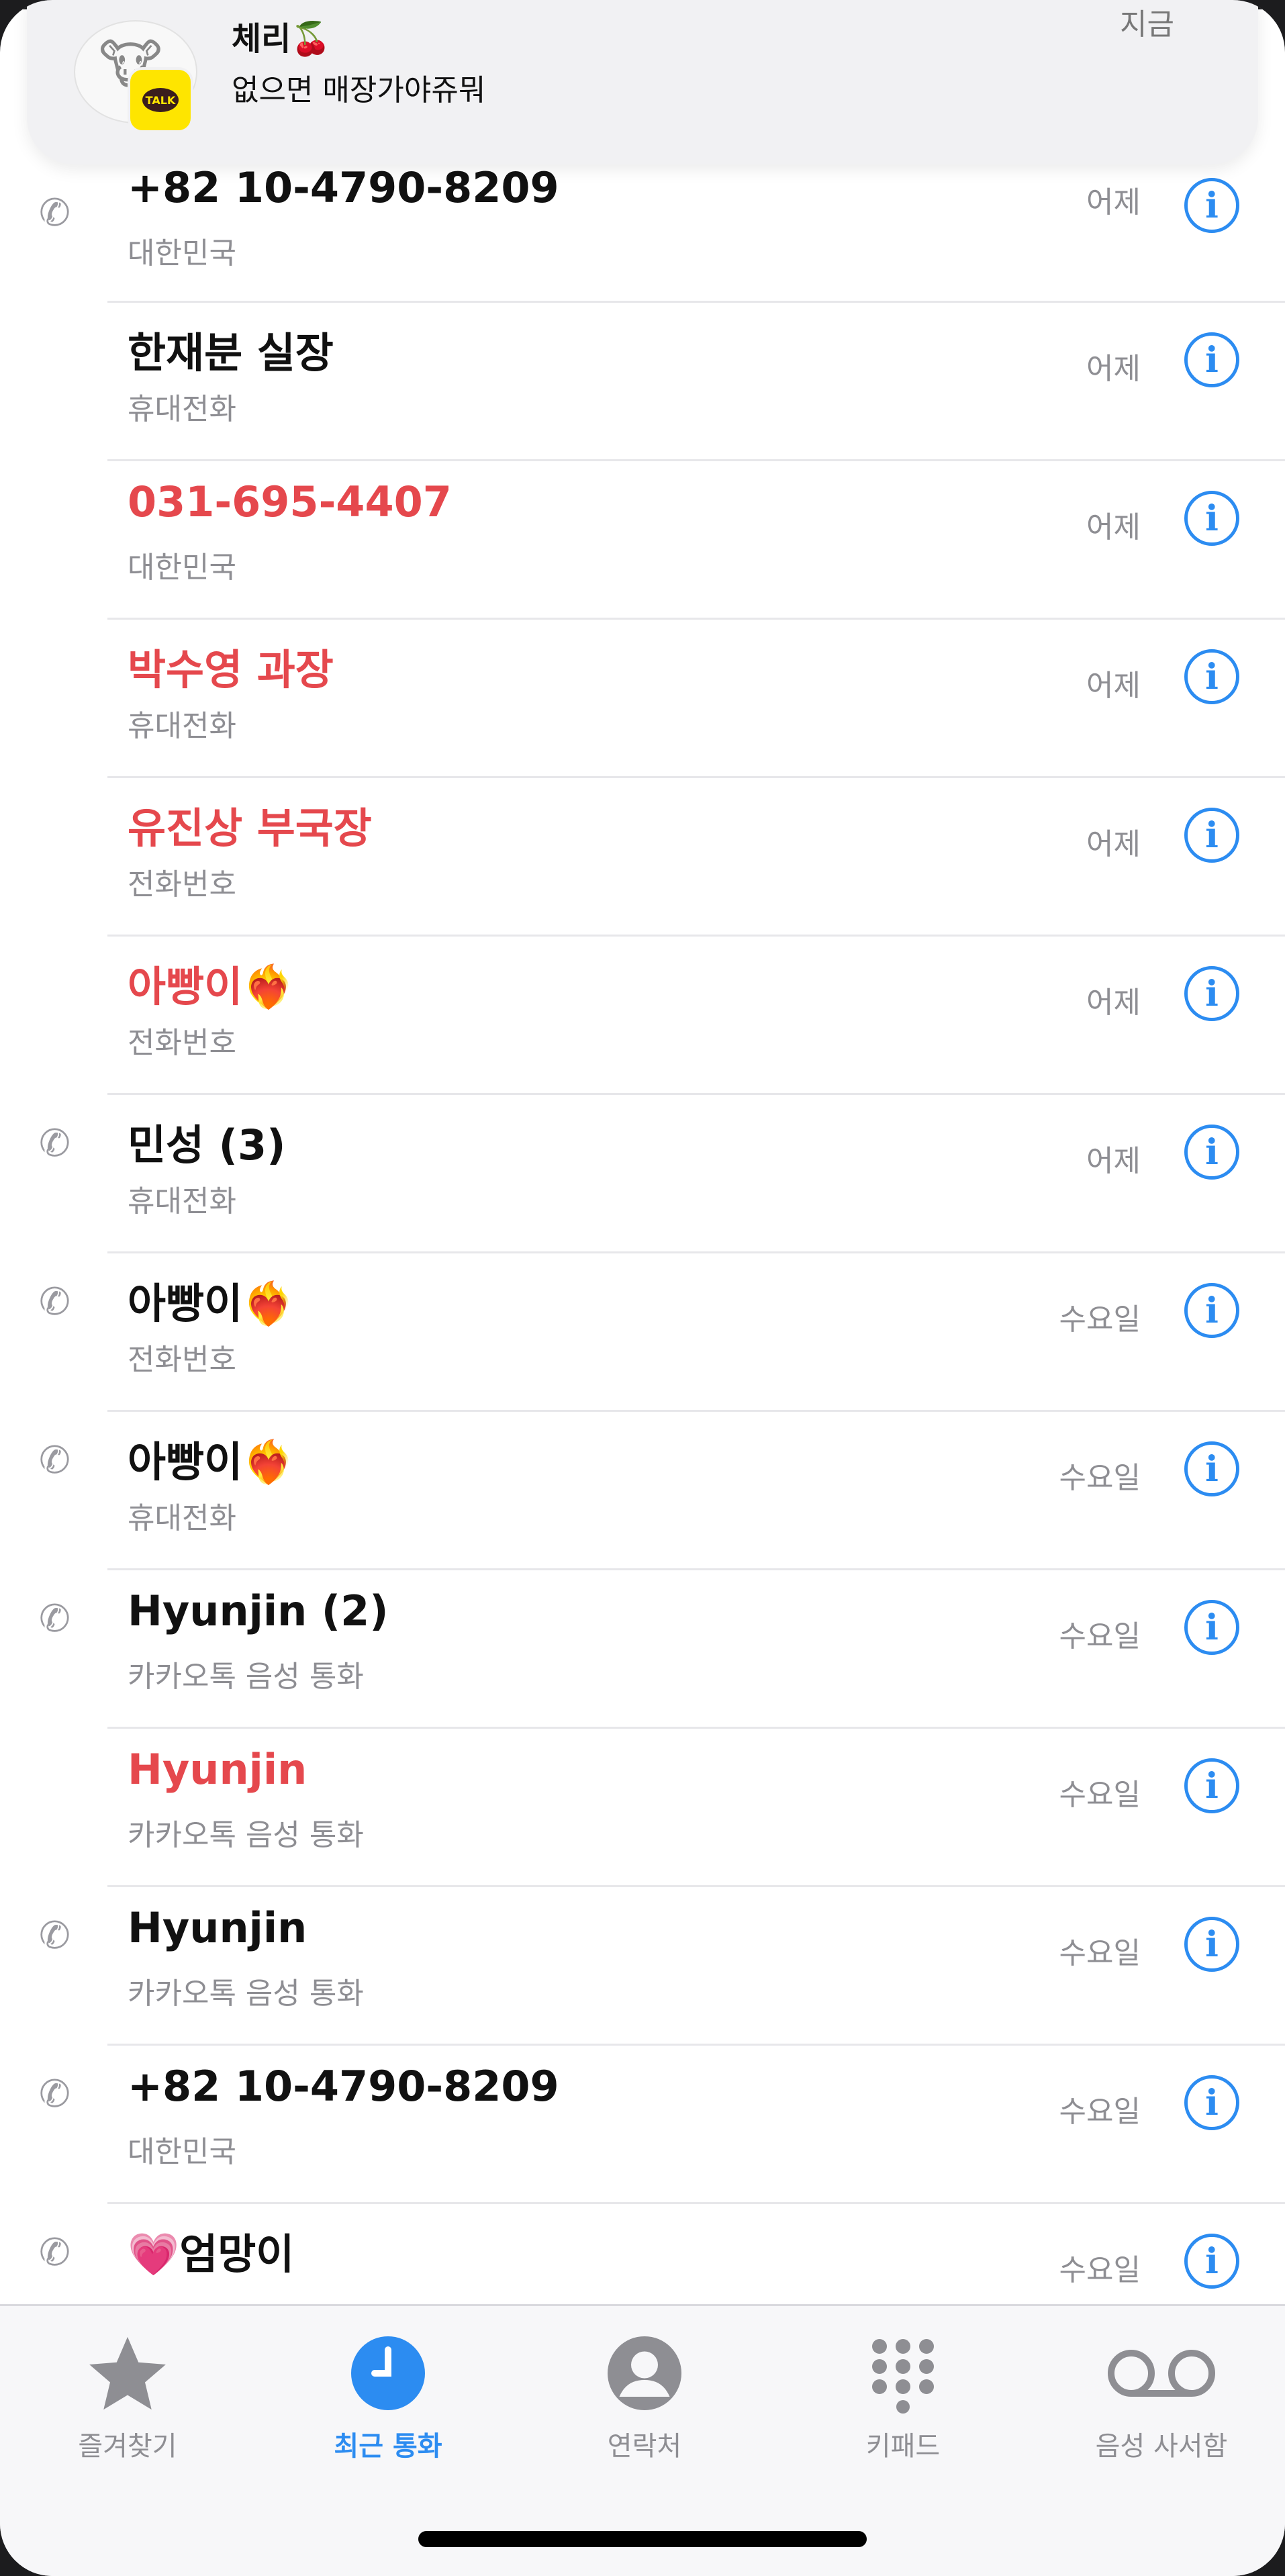 The width and height of the screenshot is (1285, 2576). What do you see at coordinates (1147, 24) in the screenshot?
I see `notification-time: 지금` at bounding box center [1147, 24].